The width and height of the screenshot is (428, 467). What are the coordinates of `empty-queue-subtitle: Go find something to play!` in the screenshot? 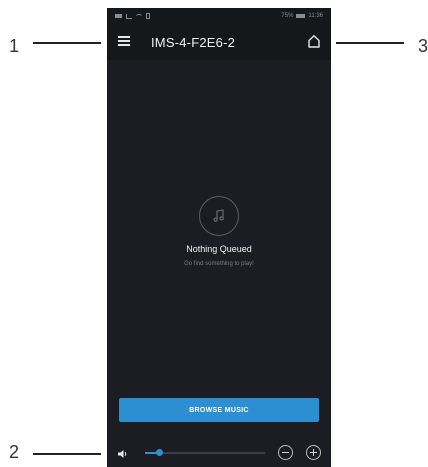 It's located at (219, 264).